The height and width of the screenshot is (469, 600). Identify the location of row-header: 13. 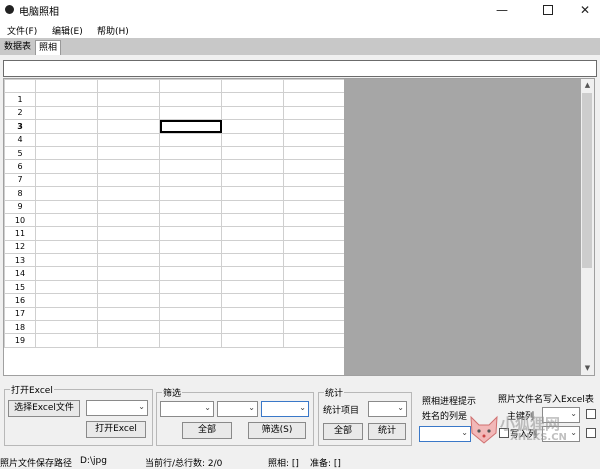
(20, 260).